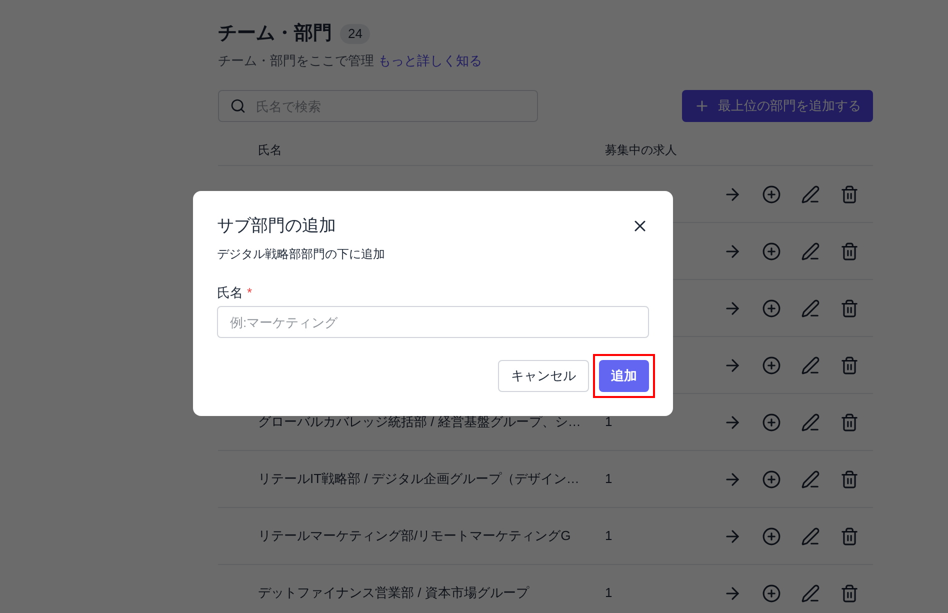 This screenshot has width=948, height=613. What do you see at coordinates (249, 293) in the screenshot?
I see `required-mark: *` at bounding box center [249, 293].